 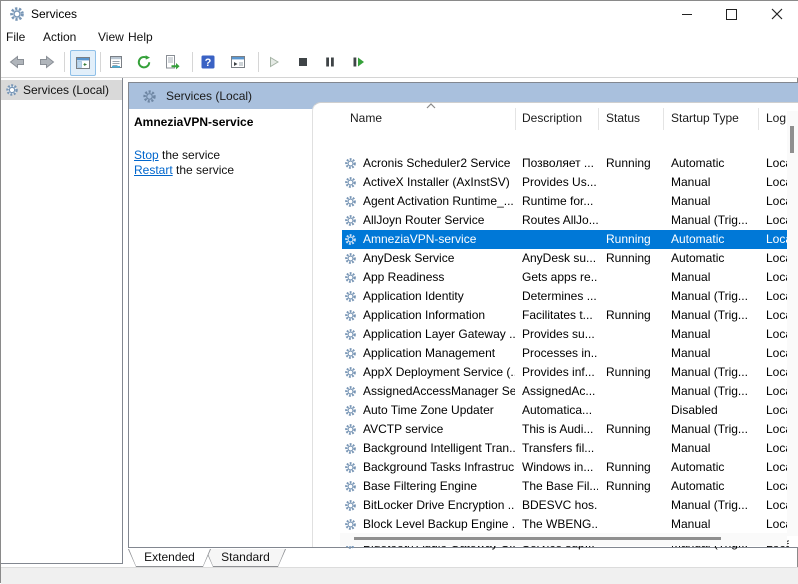 I want to click on services-gear-icon, so click(x=12, y=90).